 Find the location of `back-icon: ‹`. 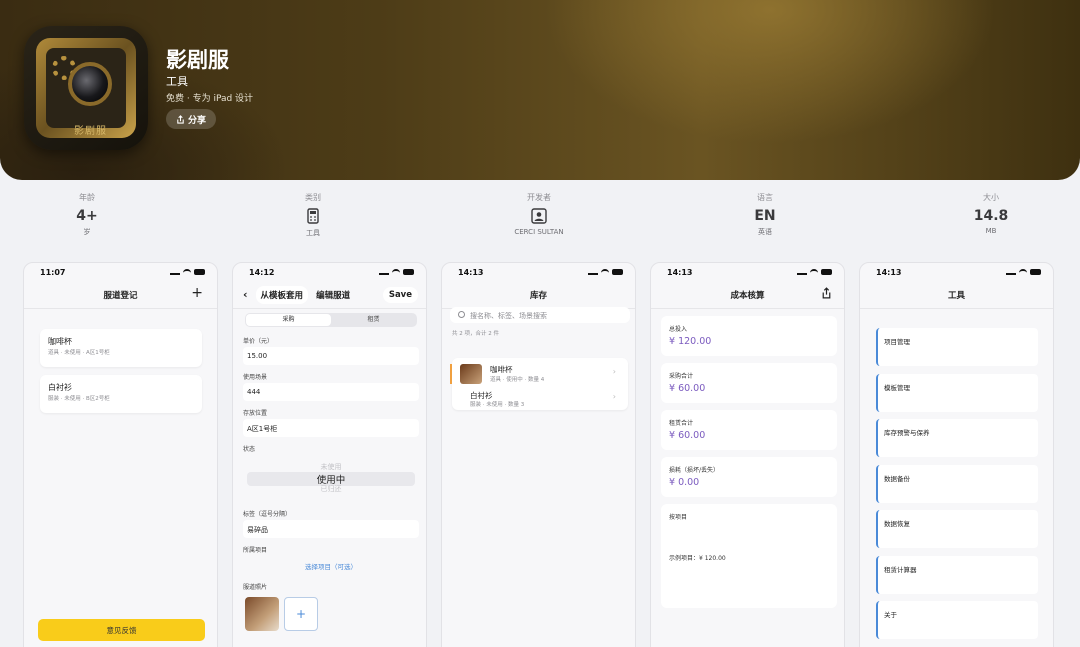

back-icon: ‹ is located at coordinates (245, 294).